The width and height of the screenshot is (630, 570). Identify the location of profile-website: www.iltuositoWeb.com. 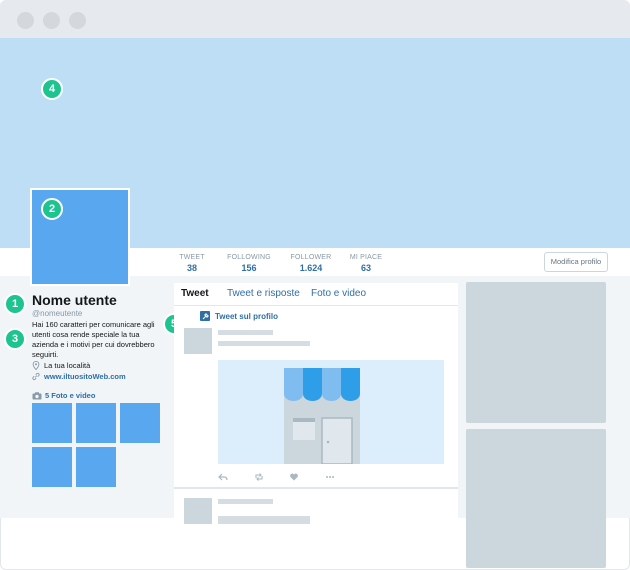
(79, 376).